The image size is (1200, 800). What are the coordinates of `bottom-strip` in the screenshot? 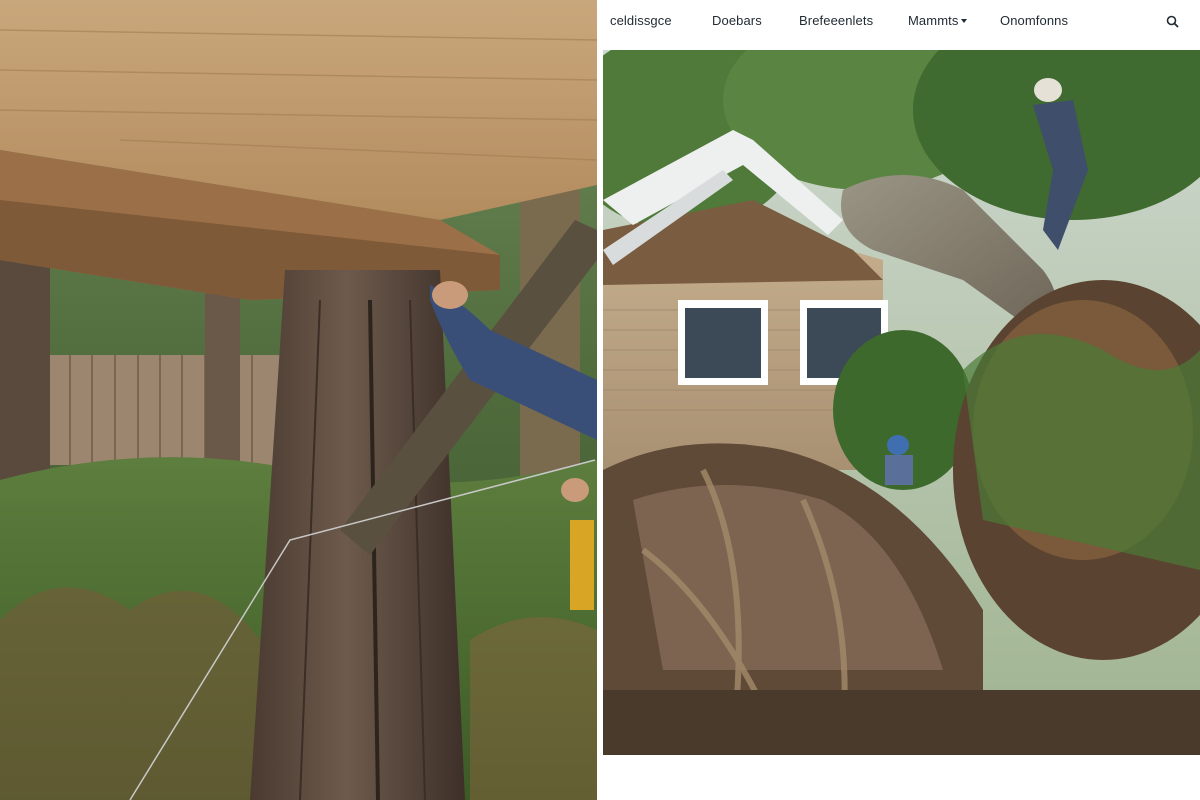 It's located at (901, 777).